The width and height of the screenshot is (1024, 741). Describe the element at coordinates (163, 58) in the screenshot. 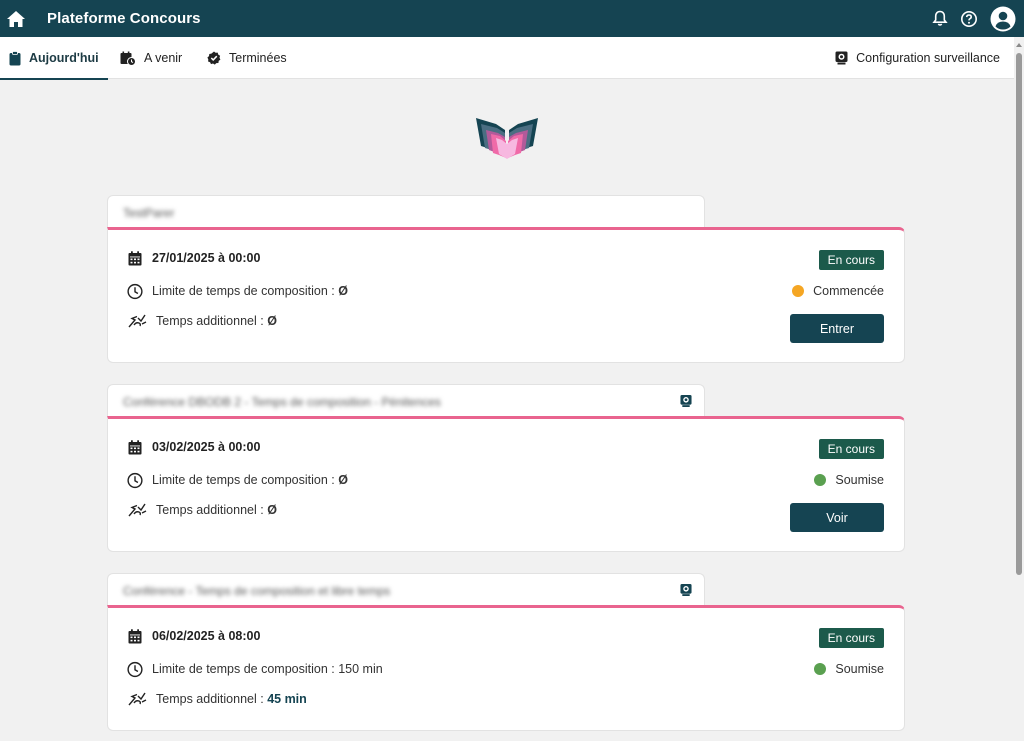

I see `tab-upcoming-label: A venir` at that location.